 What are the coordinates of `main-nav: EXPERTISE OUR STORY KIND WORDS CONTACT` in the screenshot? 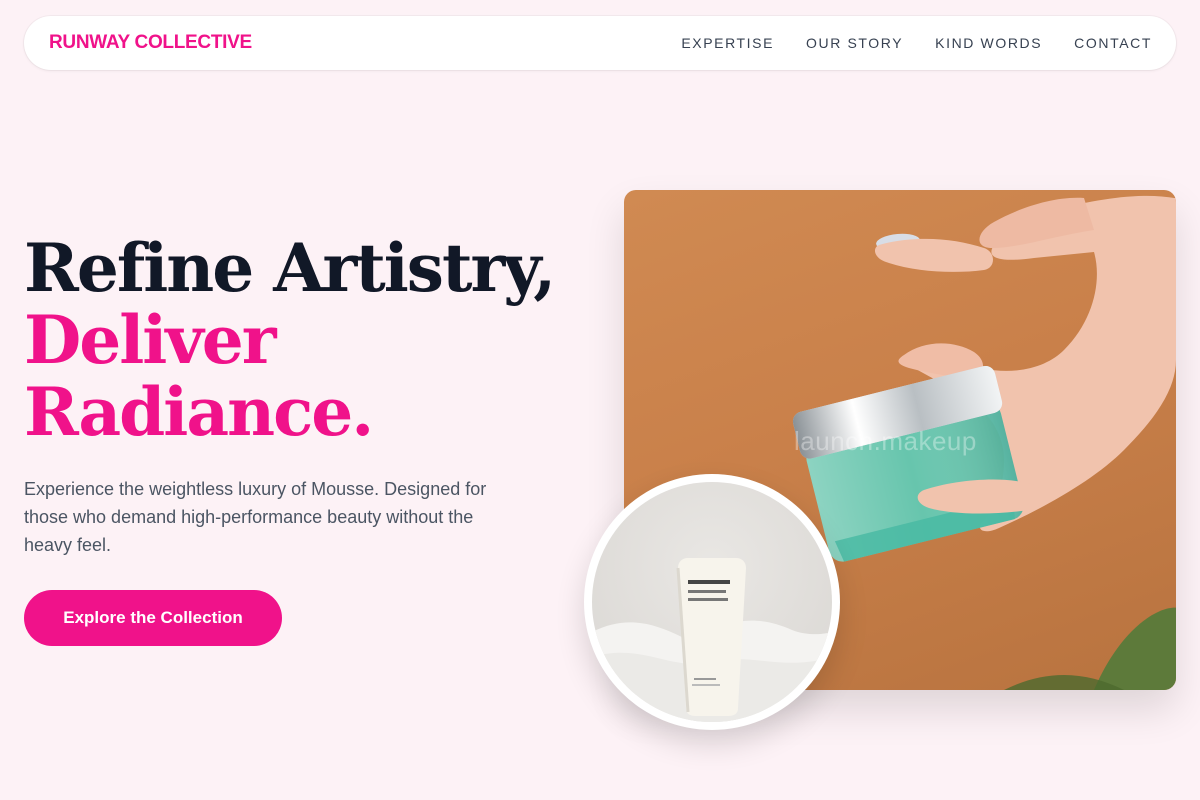 It's located at (900, 43).